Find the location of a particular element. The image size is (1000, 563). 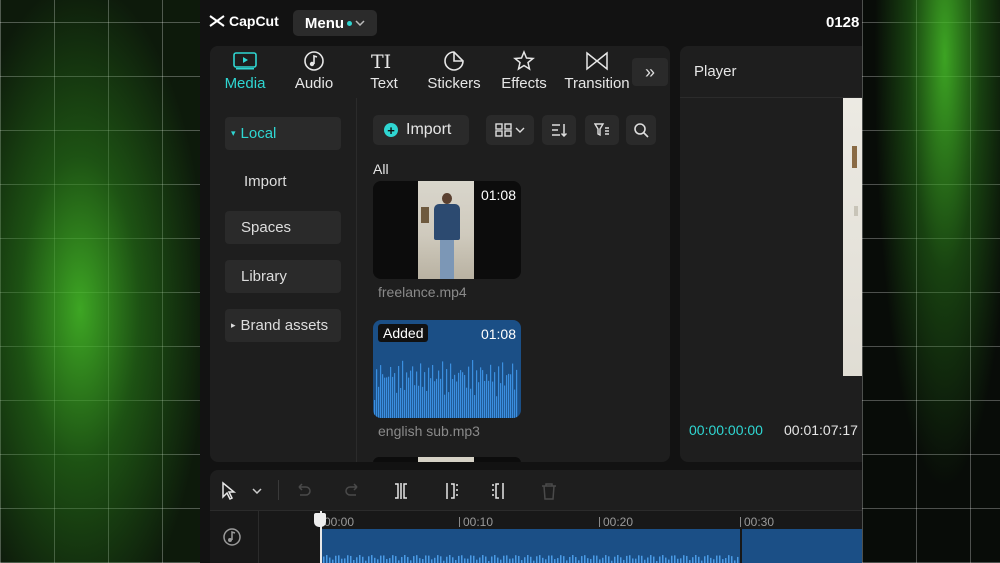

timeline-tracks: 00:00 00:10 00:20 00:30 is located at coordinates (536, 537).